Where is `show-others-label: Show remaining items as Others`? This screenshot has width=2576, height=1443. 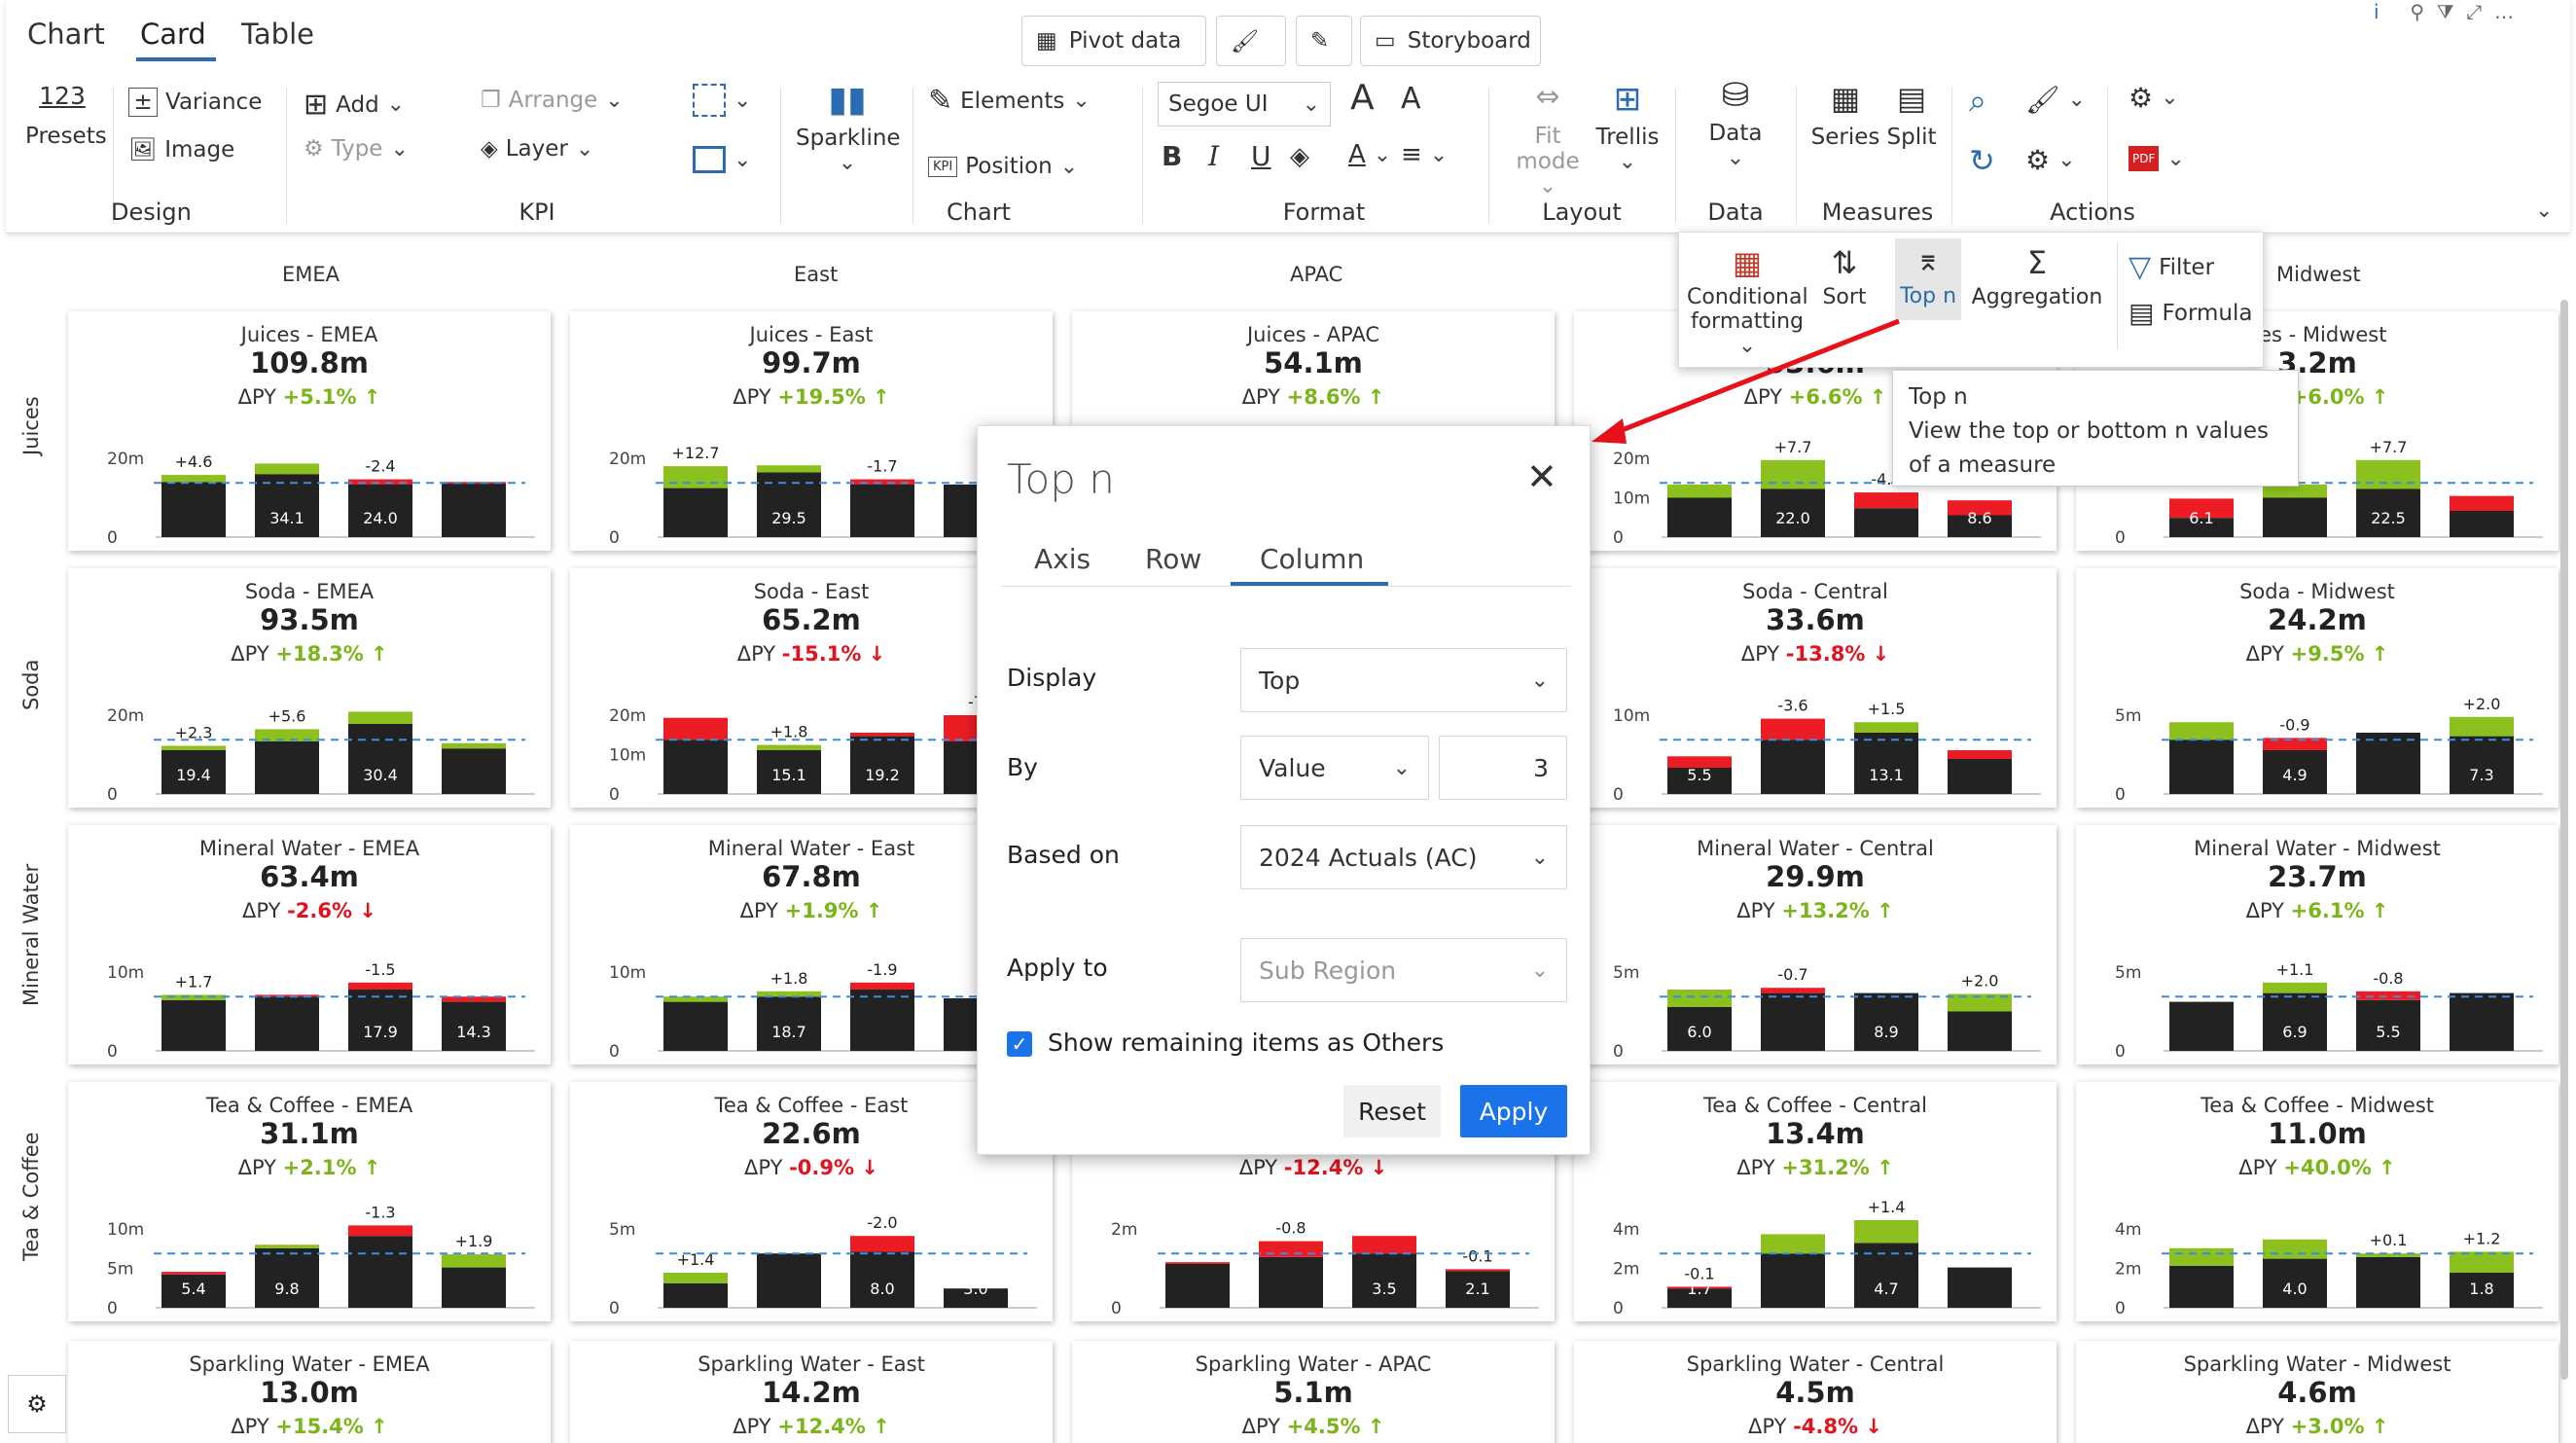 show-others-label: Show remaining items as Others is located at coordinates (1246, 1042).